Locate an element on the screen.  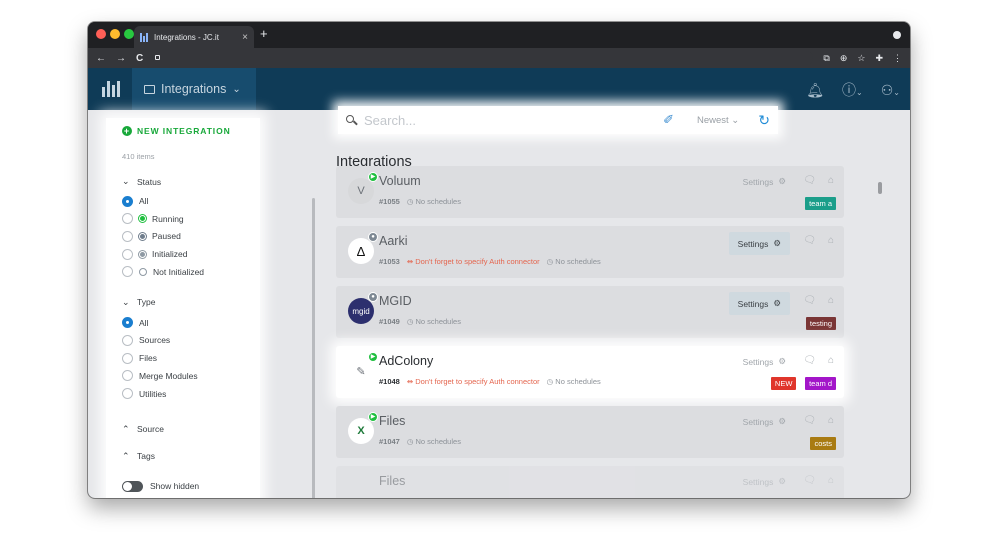
zoom-icon: ⊕ is located at coordinates (844, 58).